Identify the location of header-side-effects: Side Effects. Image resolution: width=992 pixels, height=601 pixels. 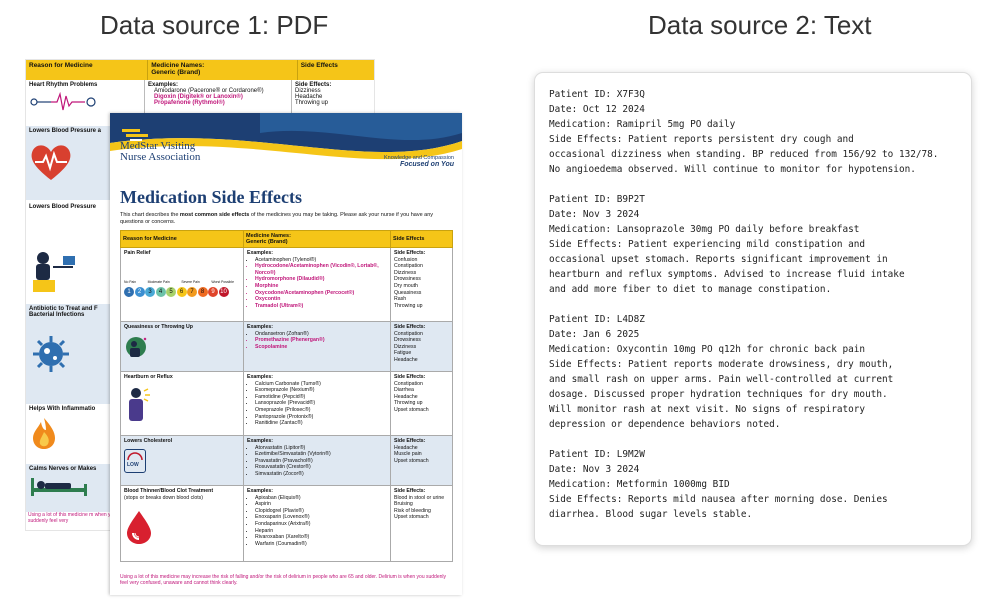
(421, 239).